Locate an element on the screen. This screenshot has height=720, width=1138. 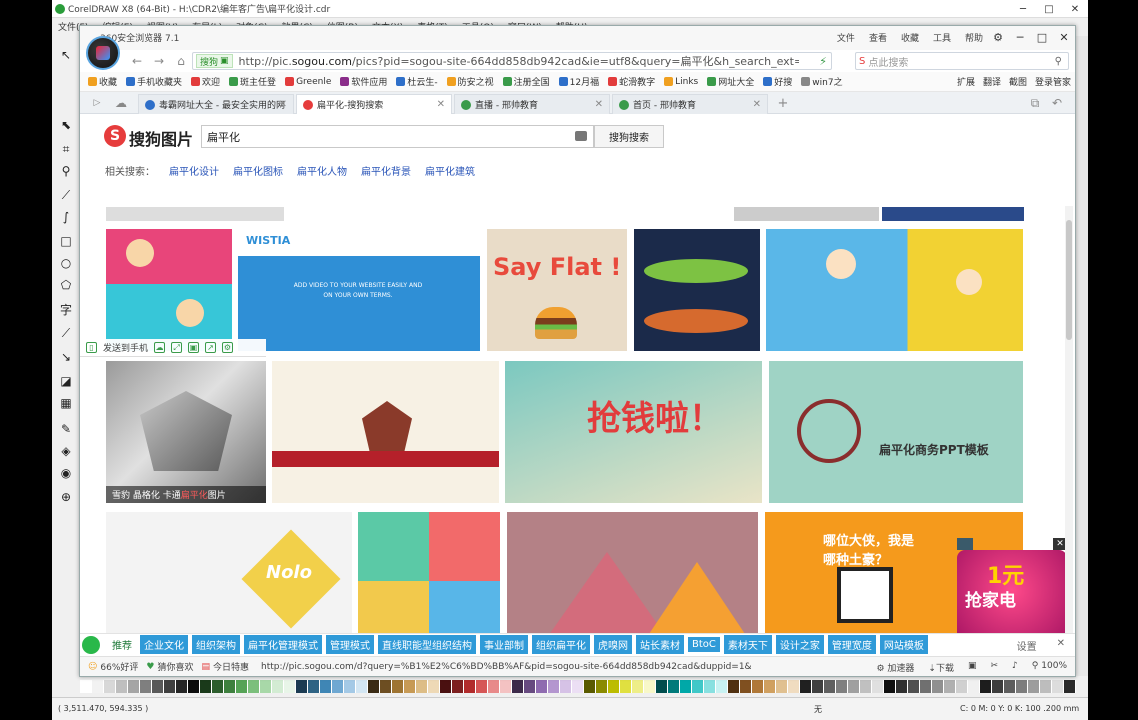
bookmark-item: 12月福 is located at coordinates (578, 81).